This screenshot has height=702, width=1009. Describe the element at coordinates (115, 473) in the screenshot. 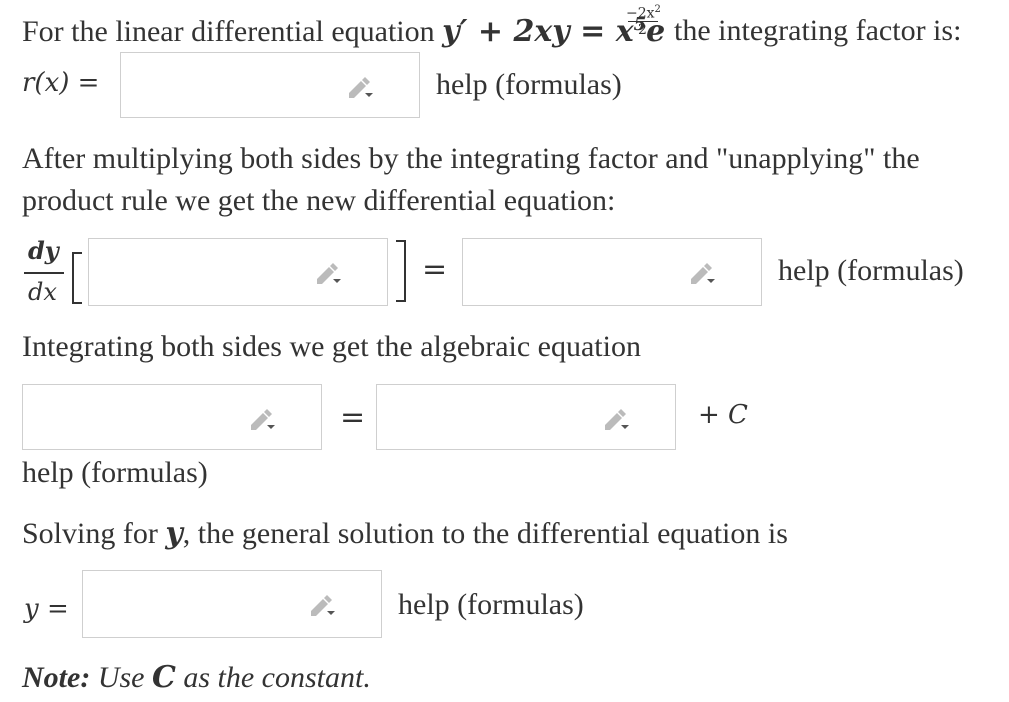

I see `help-formulas-link-3: help (formulas)` at that location.